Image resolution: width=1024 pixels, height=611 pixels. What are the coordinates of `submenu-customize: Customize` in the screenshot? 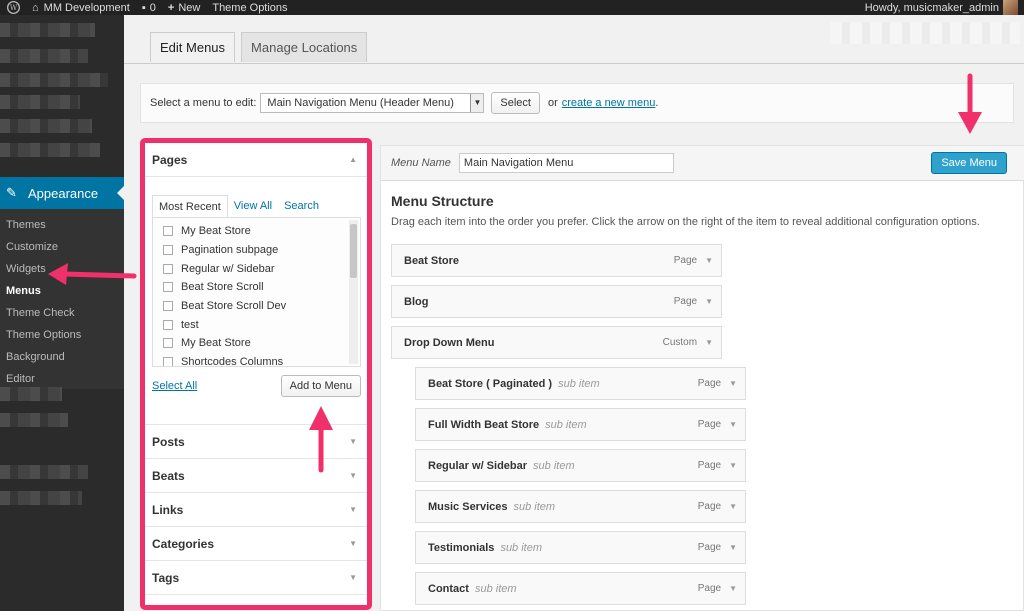 It's located at (62, 247).